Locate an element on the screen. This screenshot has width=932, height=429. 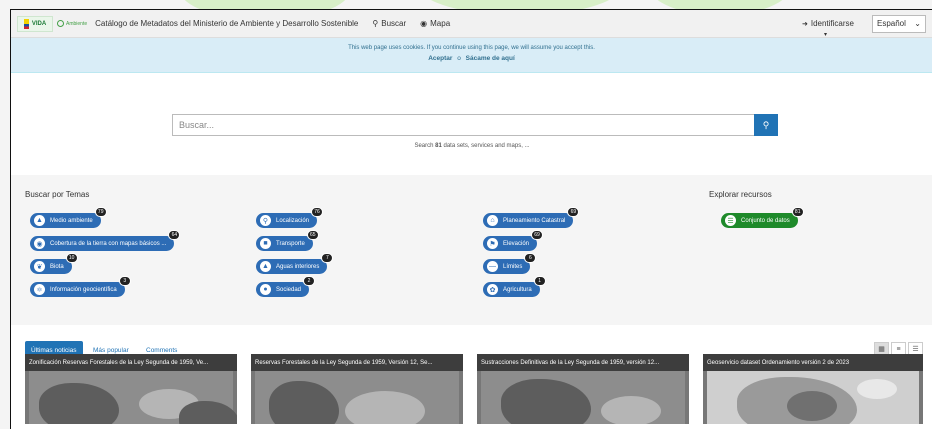
logo-sub: Ambiente is located at coordinates (72, 23).